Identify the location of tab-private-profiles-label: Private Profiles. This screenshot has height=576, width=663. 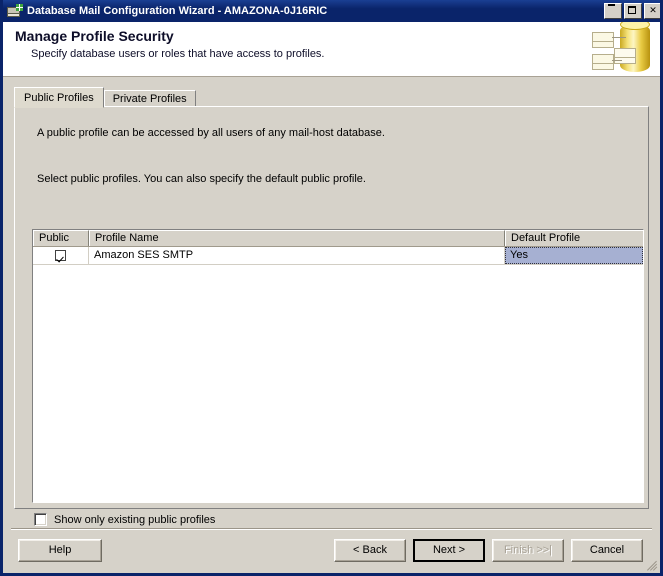
(149, 99).